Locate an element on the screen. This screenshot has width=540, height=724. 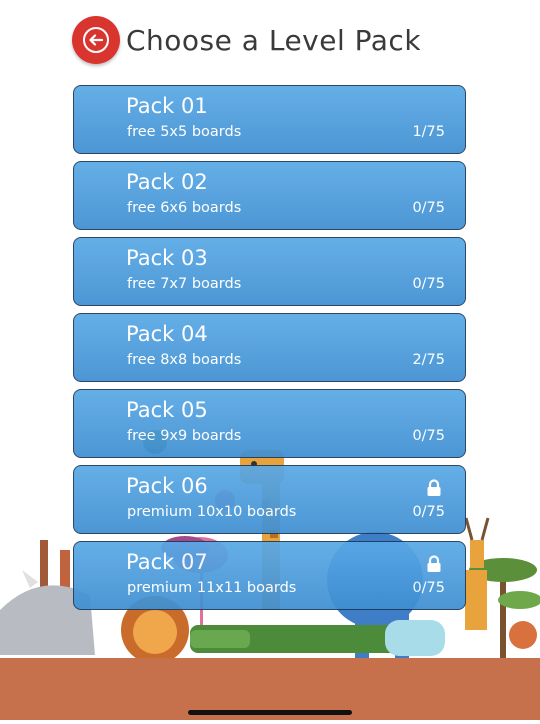
pack-button-02: Pack 02 free 6x6 boards 0/75 is located at coordinates (269, 195).